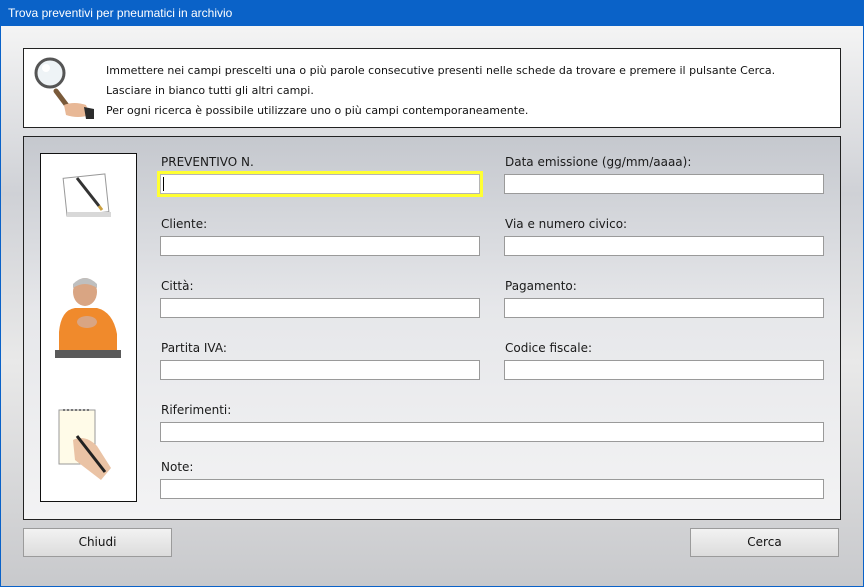 This screenshot has width=864, height=587. What do you see at coordinates (194, 348) in the screenshot?
I see `partita-iva-label: Partita IVA:` at bounding box center [194, 348].